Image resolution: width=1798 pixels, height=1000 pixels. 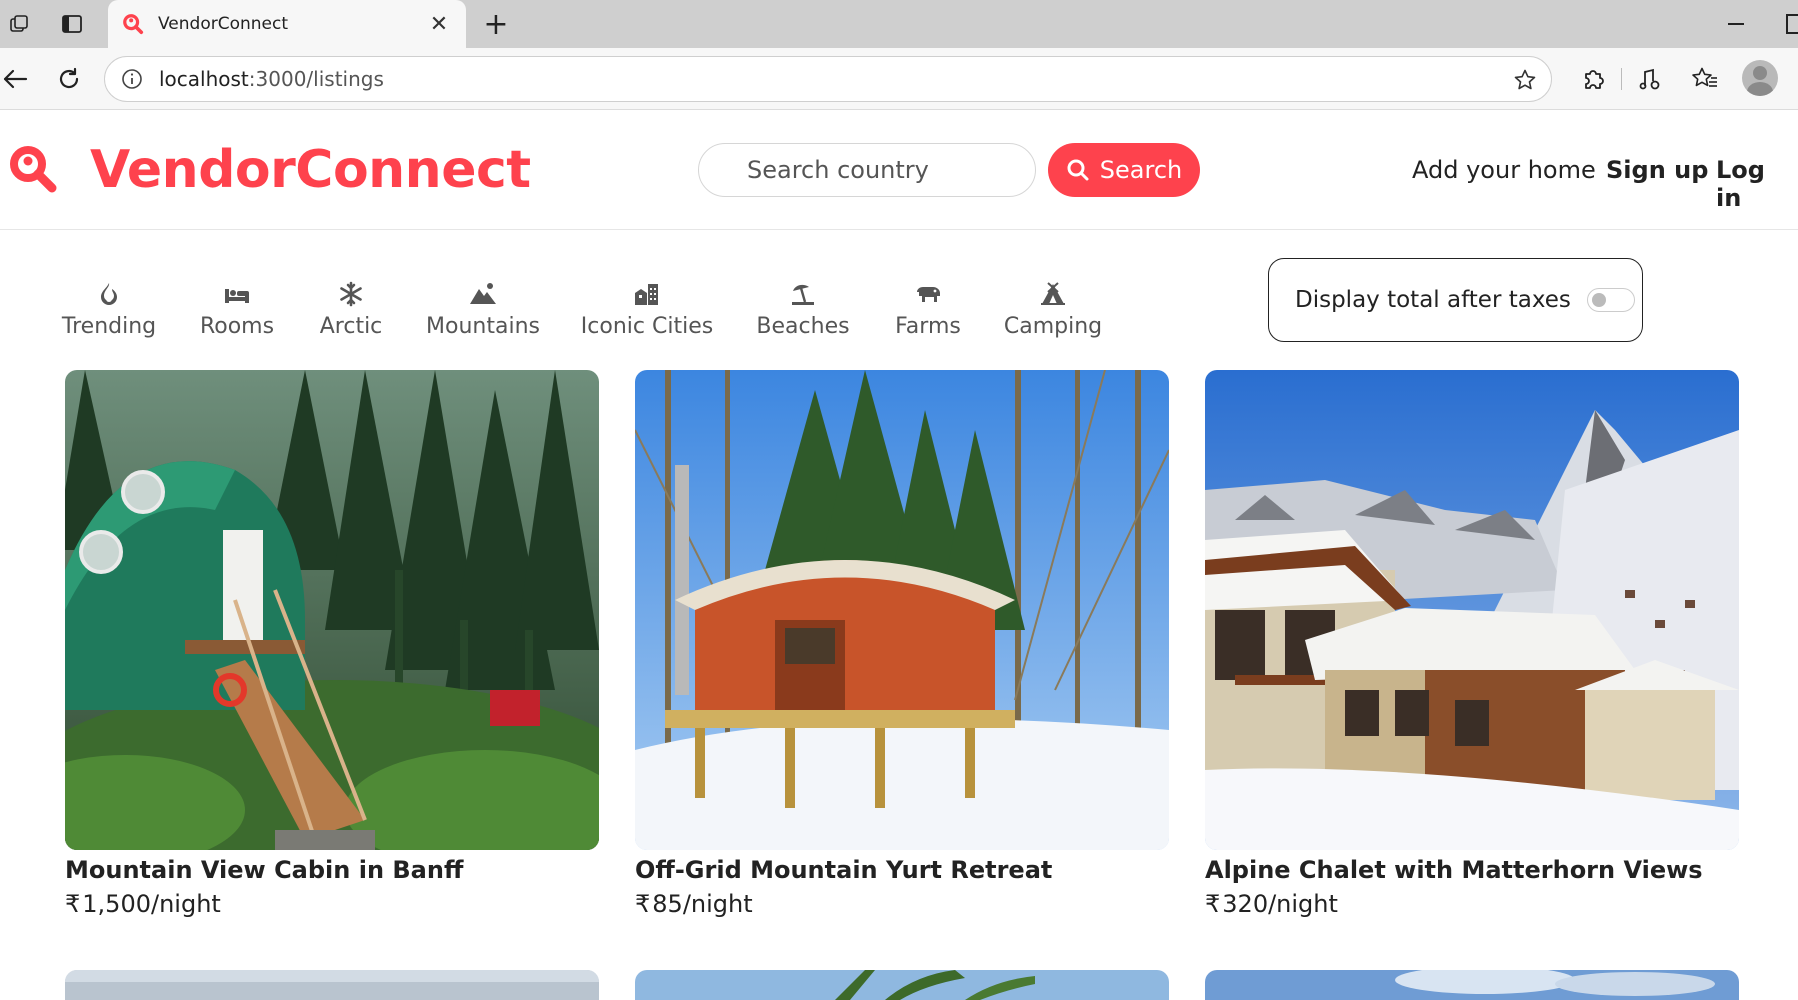 I want to click on log-in-link: Log in, so click(x=1757, y=184).